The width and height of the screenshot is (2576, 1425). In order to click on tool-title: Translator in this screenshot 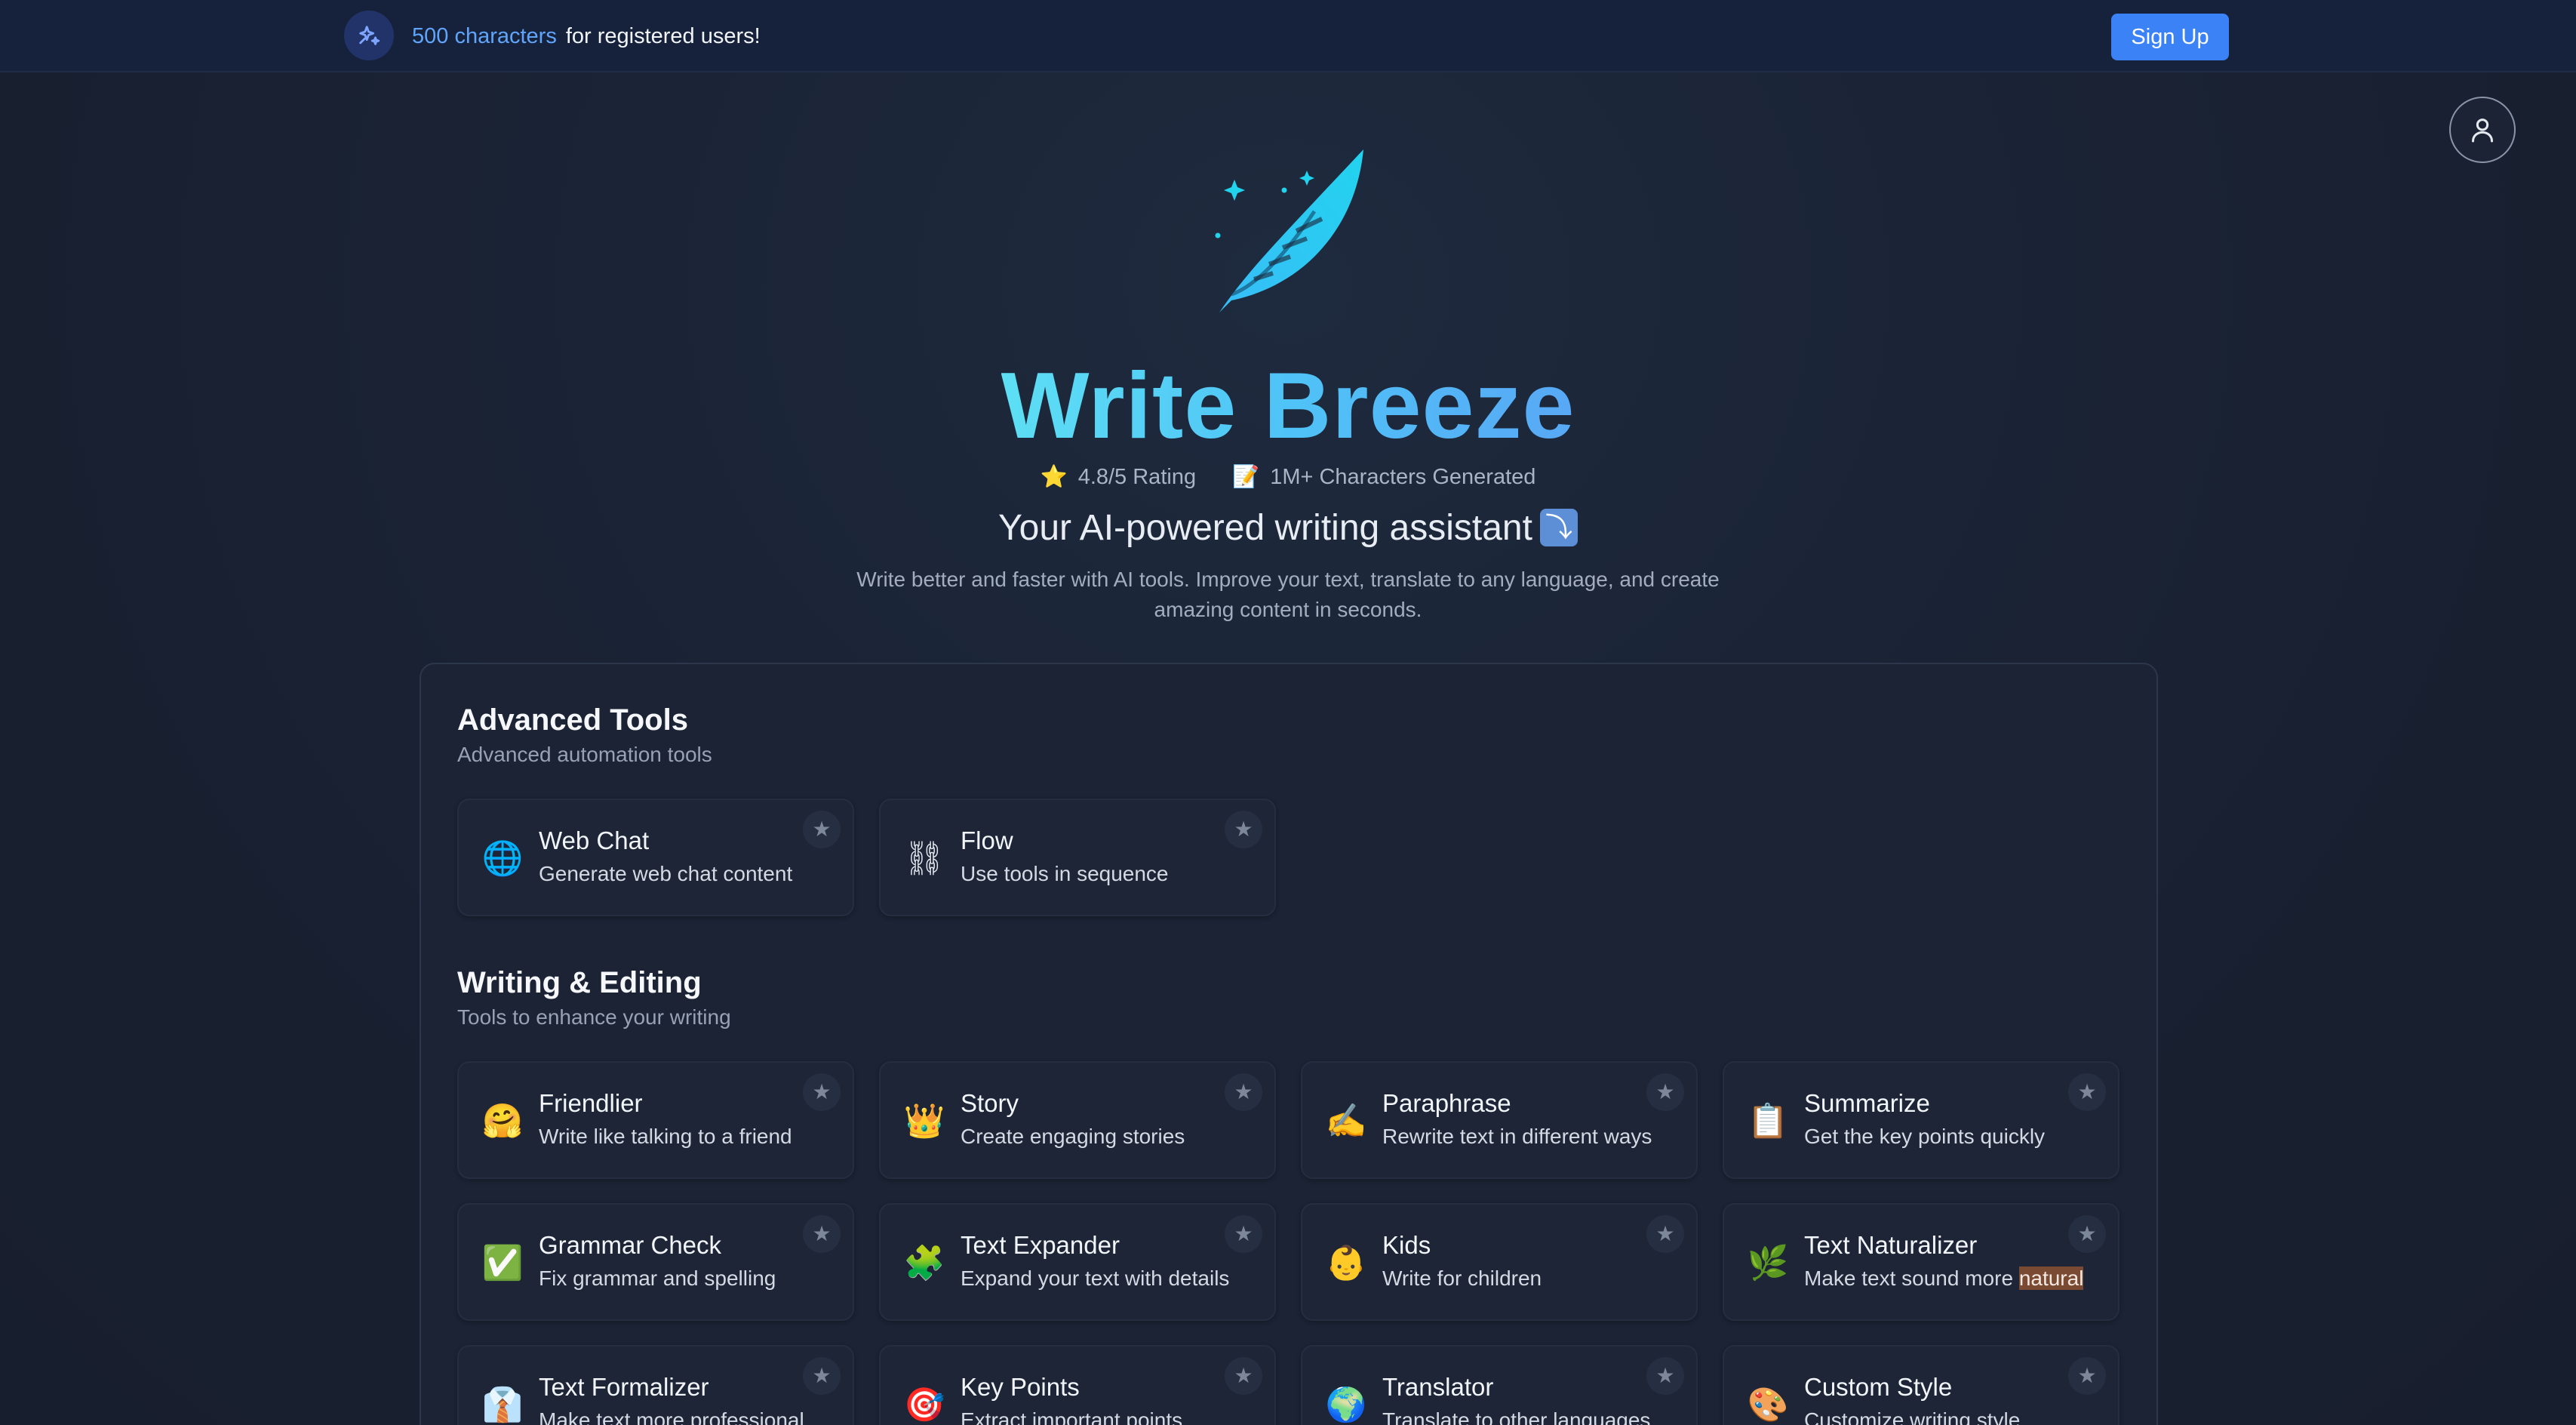, I will do `click(1438, 1387)`.